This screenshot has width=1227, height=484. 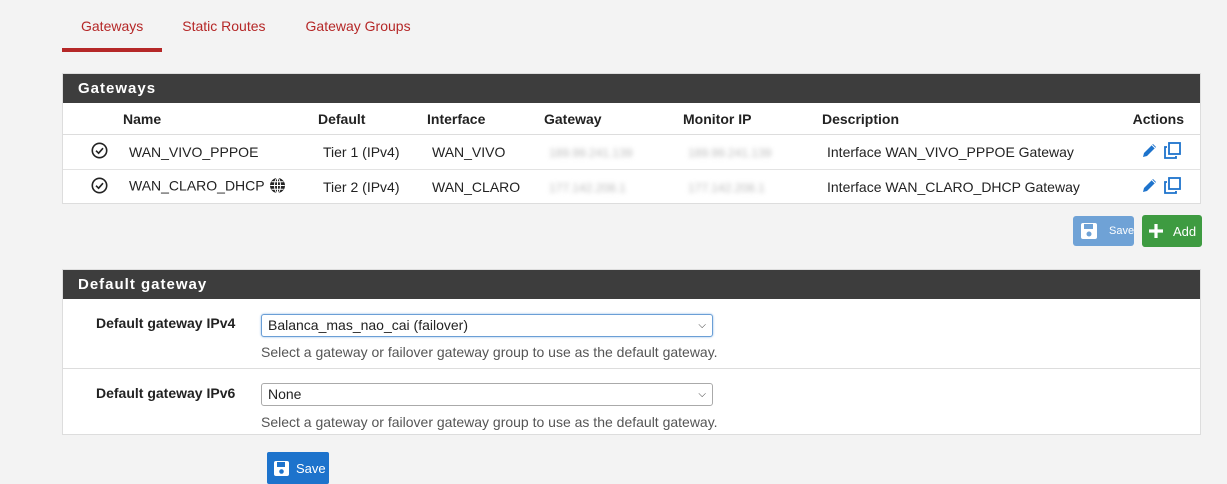 What do you see at coordinates (220, 152) in the screenshot?
I see `gateway-name: WAN_VIVO_PPPOE` at bounding box center [220, 152].